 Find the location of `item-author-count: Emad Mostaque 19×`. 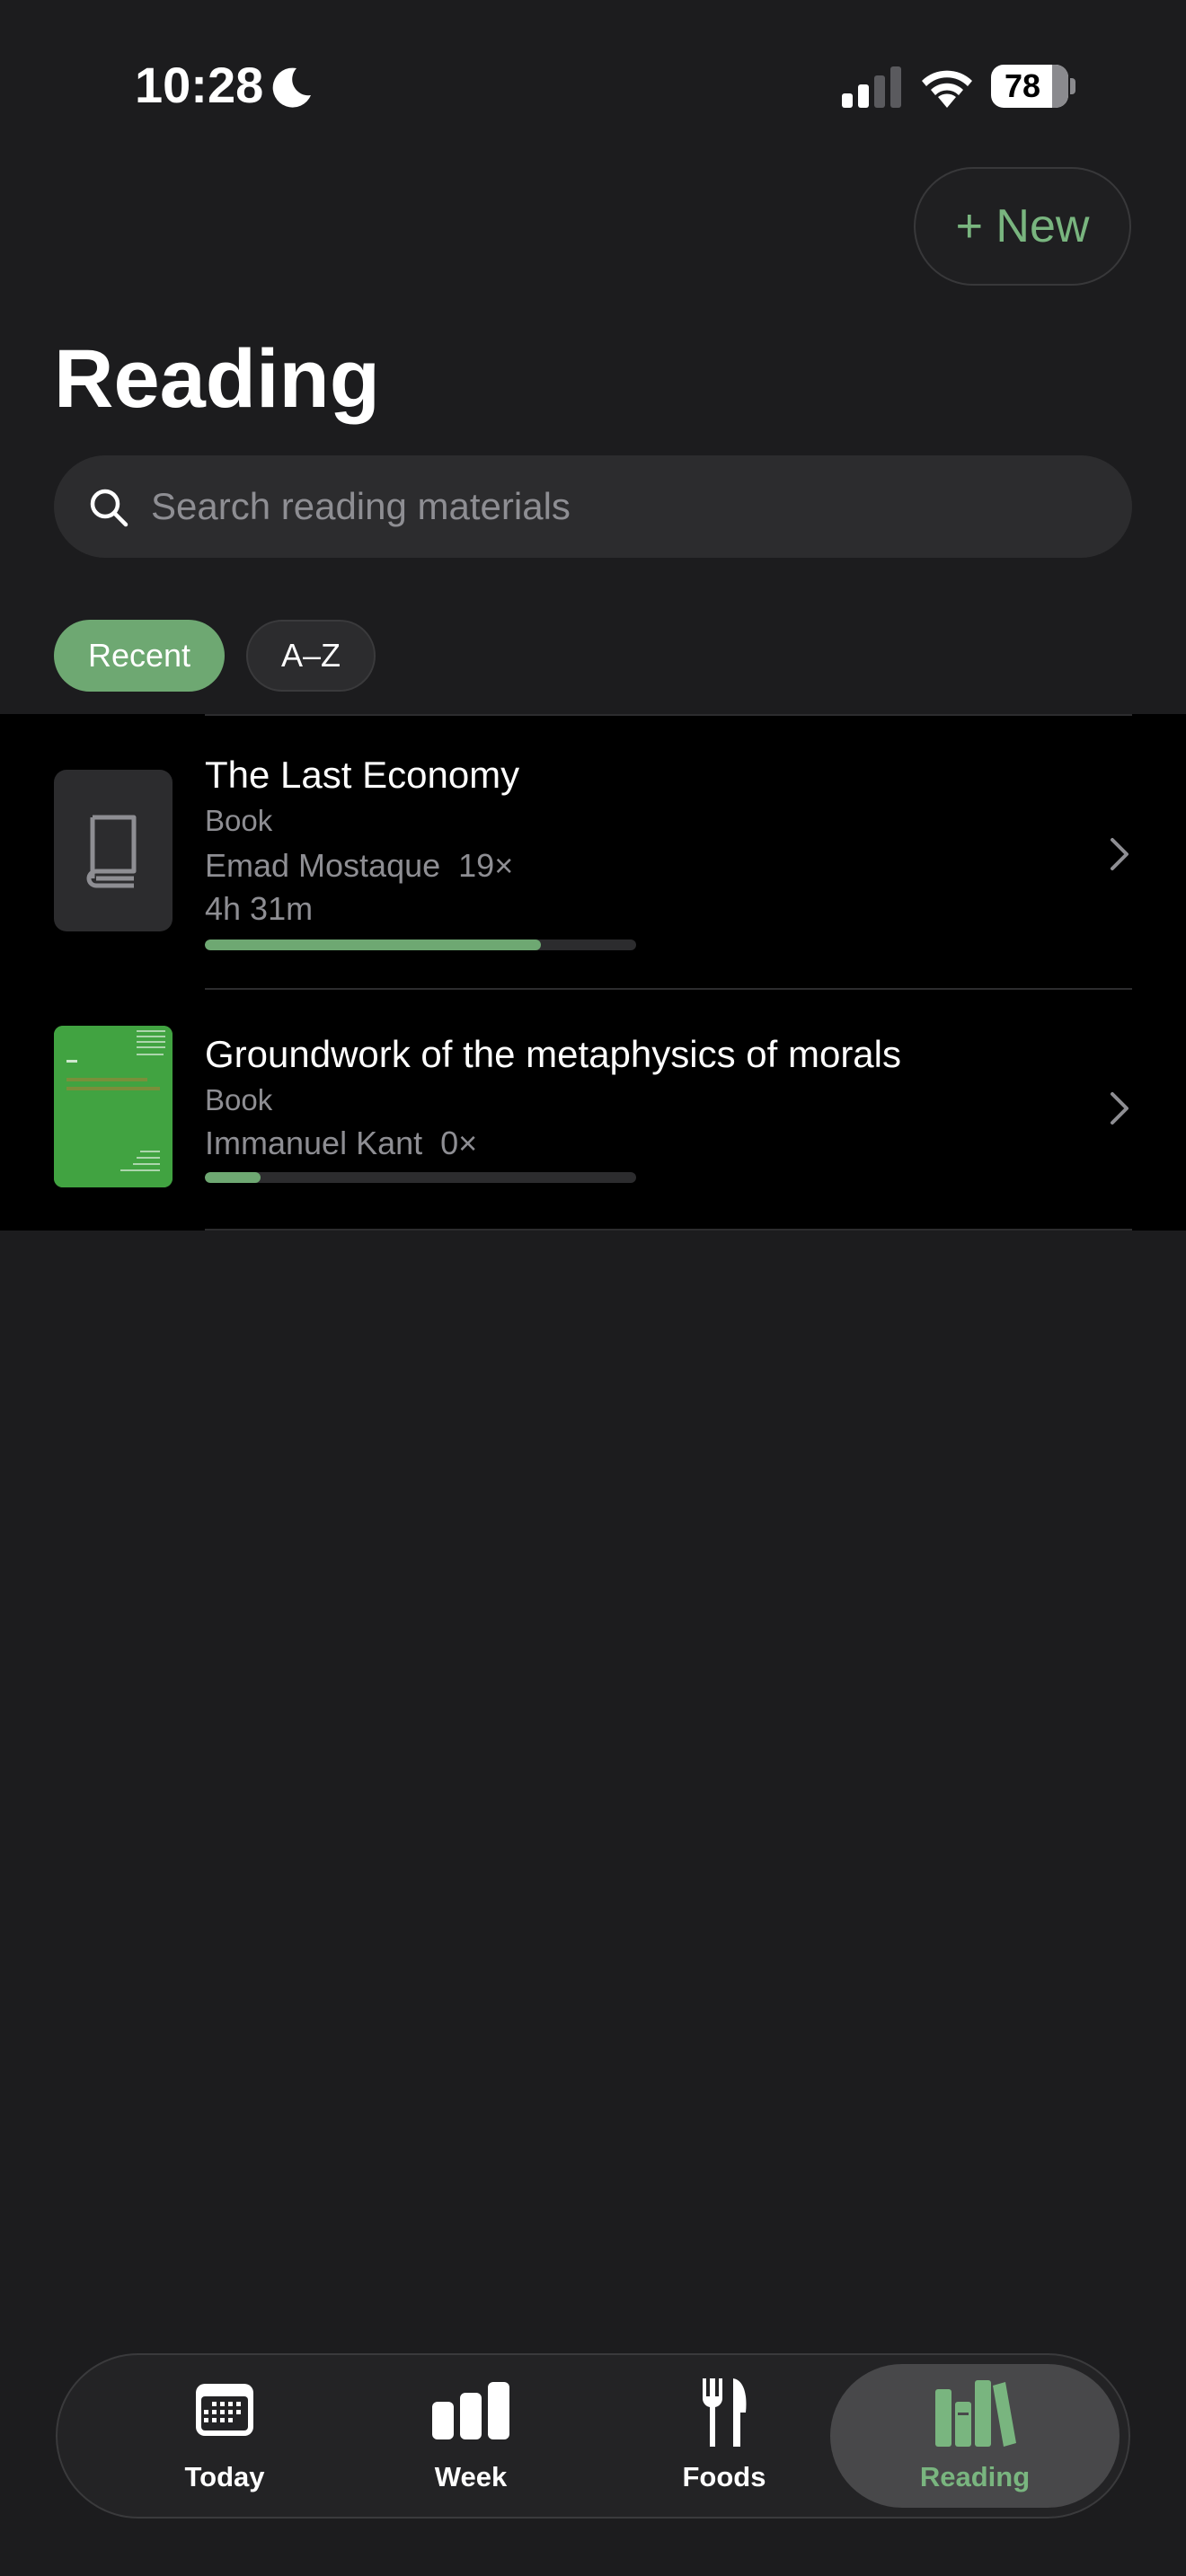

item-author-count: Emad Mostaque 19× is located at coordinates (359, 865).